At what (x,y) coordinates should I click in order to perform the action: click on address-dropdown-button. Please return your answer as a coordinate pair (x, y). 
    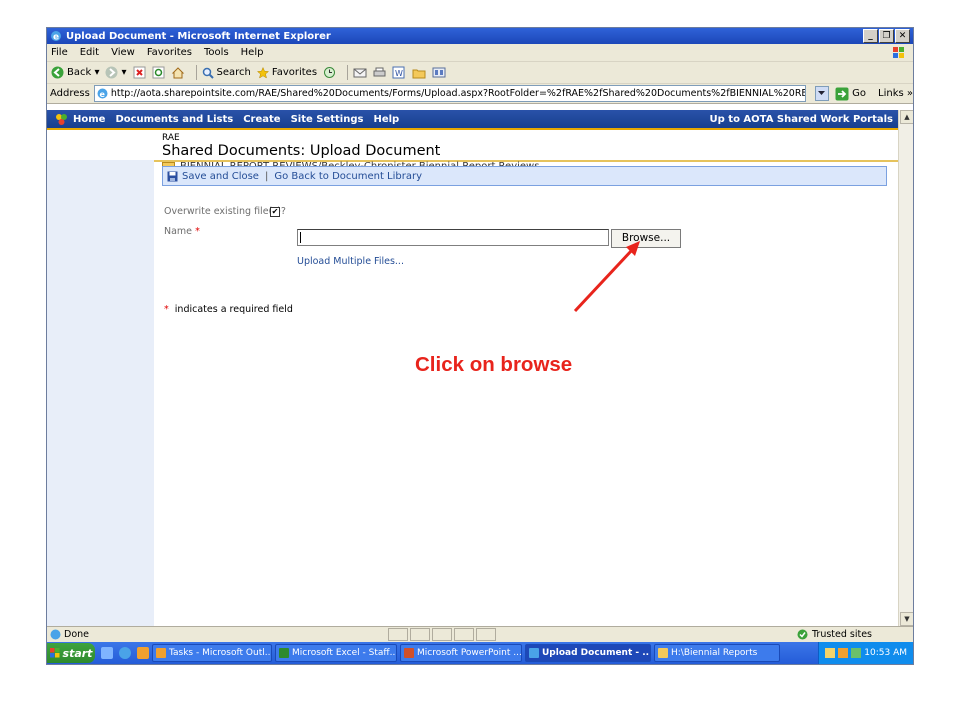
    Looking at the image, I should click on (821, 93).